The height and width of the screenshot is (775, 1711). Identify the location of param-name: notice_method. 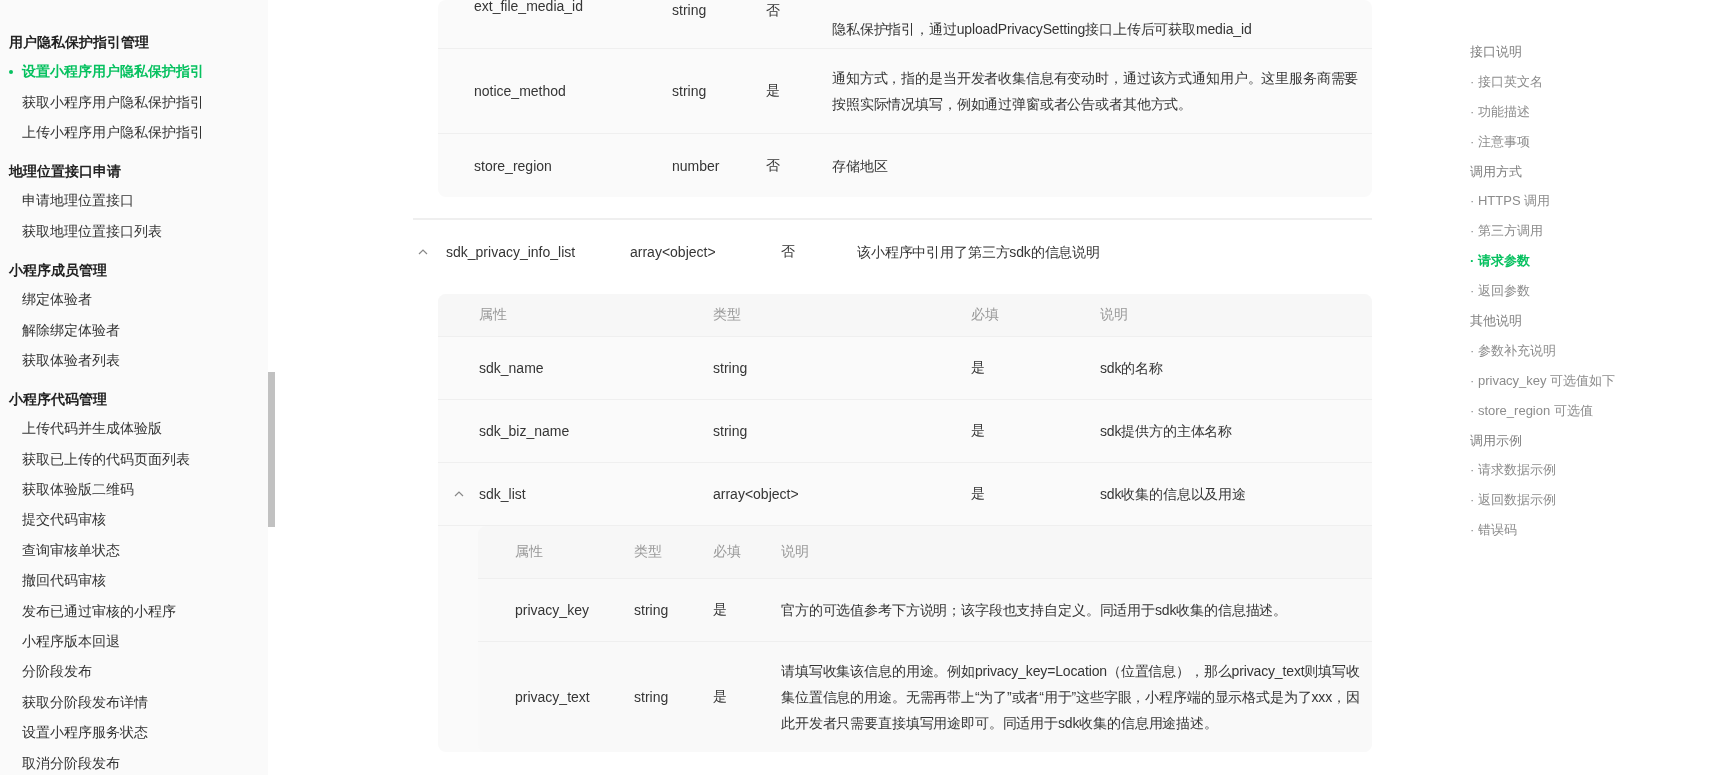
(520, 91).